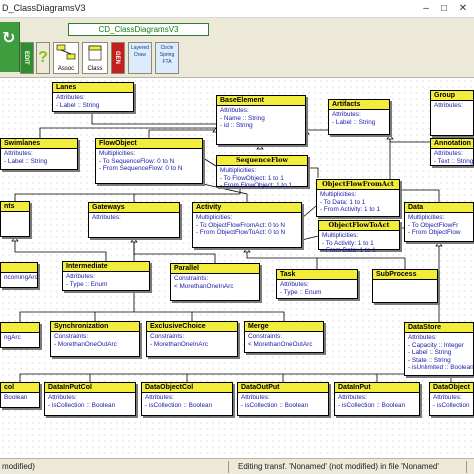  Describe the element at coordinates (78, 105) in the screenshot. I see `class-member: - Label :: String` at that location.